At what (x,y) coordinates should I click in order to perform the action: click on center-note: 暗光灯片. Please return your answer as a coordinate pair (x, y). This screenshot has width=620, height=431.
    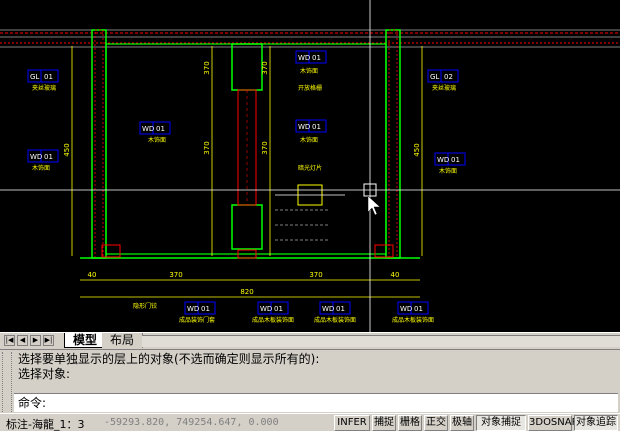
    Looking at the image, I should click on (310, 168).